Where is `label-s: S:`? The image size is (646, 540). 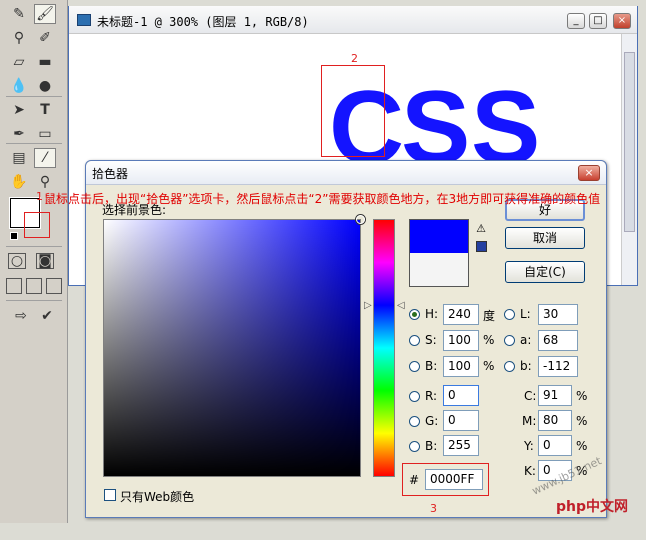 label-s: S: is located at coordinates (431, 340).